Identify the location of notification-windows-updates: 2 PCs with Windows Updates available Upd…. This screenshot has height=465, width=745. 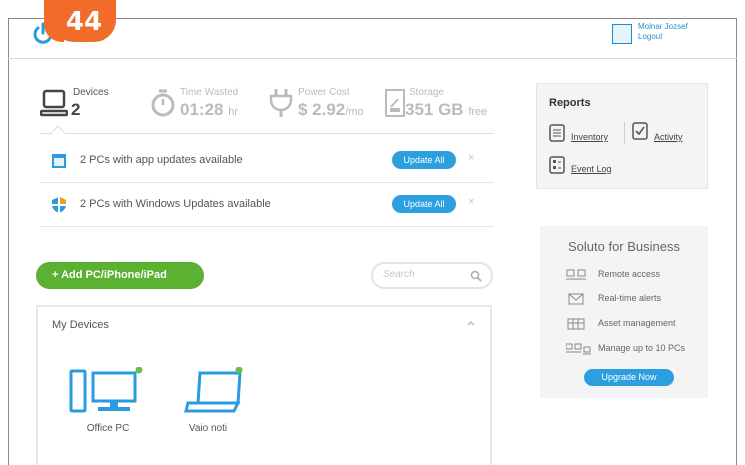
(267, 205).